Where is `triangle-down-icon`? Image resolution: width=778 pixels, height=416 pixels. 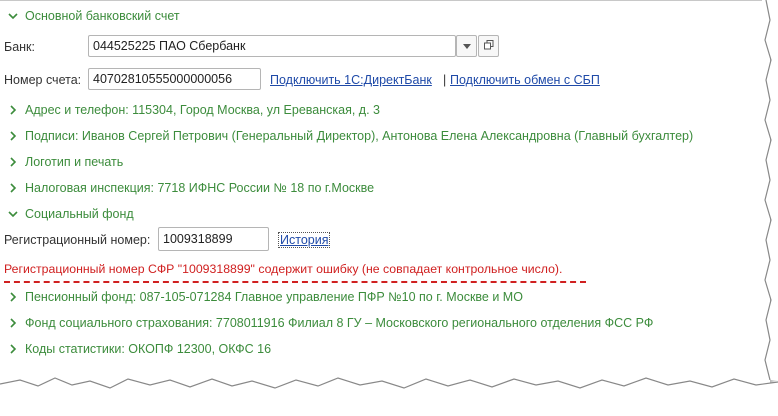 triangle-down-icon is located at coordinates (466, 46).